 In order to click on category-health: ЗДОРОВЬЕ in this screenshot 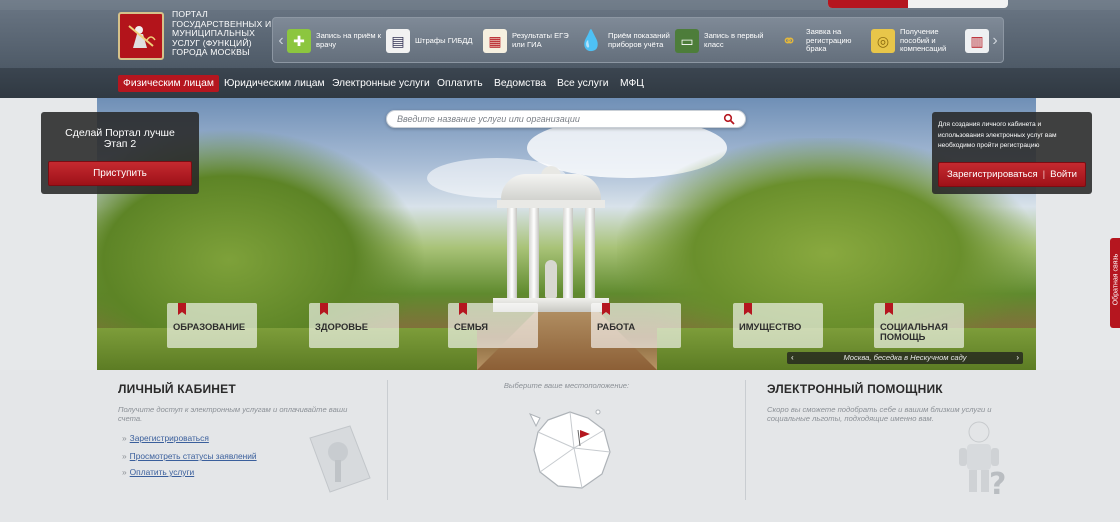, I will do `click(354, 325)`.